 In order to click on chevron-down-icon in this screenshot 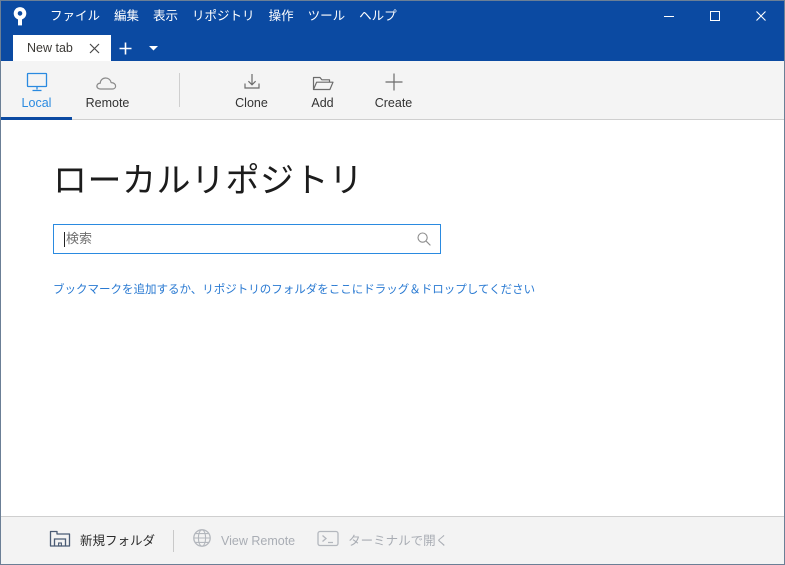, I will do `click(154, 48)`.